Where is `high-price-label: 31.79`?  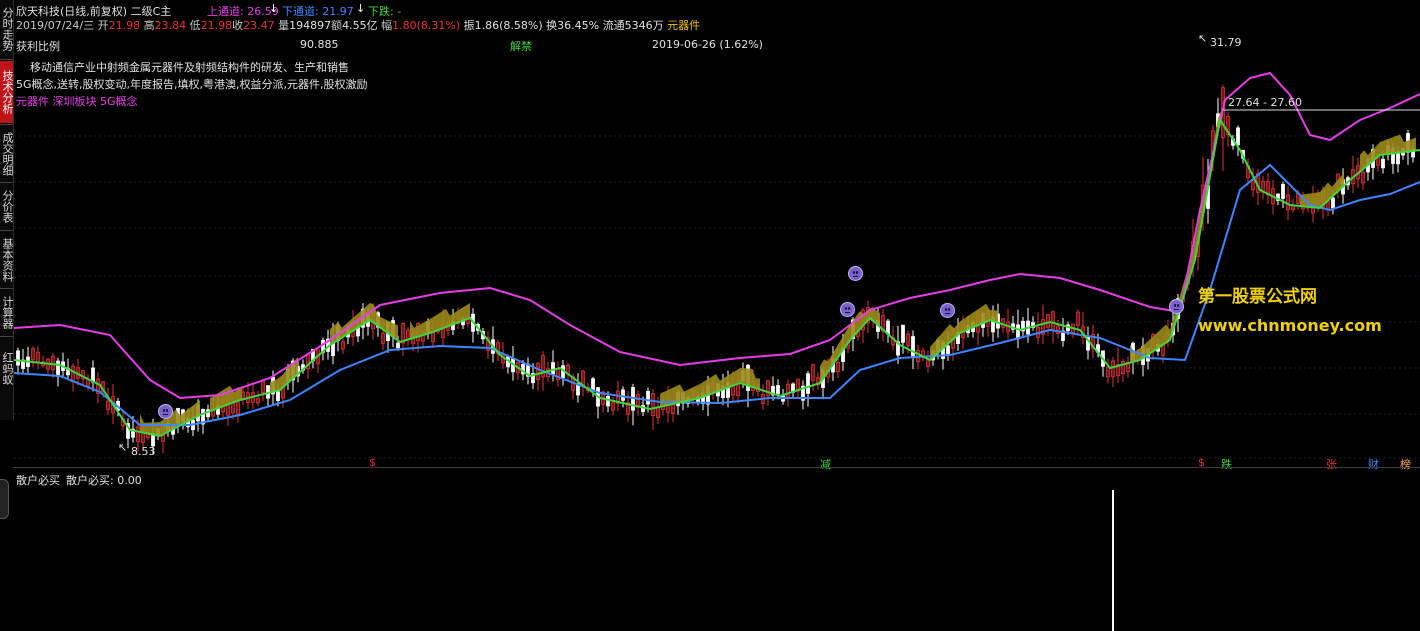
high-price-label: 31.79 is located at coordinates (1226, 42).